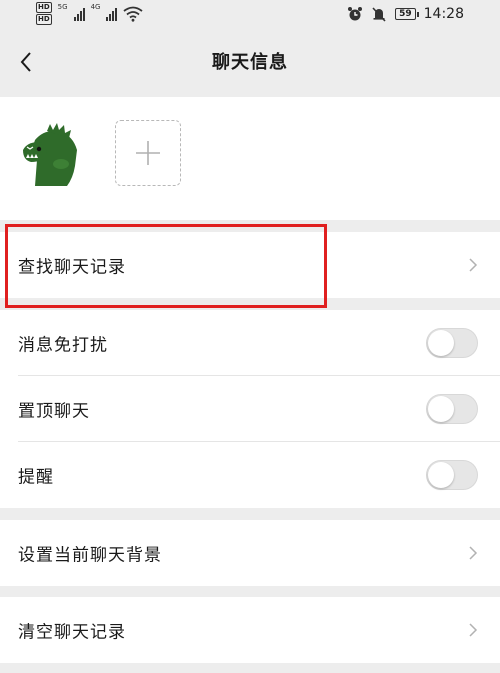  What do you see at coordinates (379, 14) in the screenshot?
I see `mute-bell-icon` at bounding box center [379, 14].